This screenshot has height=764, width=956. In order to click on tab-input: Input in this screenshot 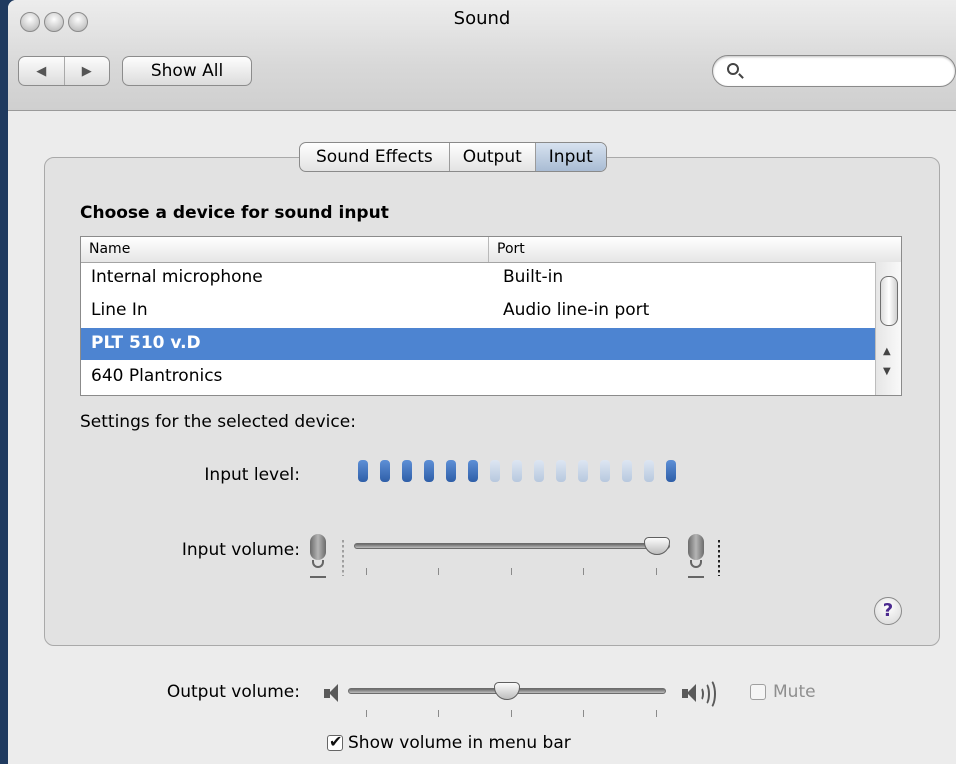, I will do `click(570, 157)`.